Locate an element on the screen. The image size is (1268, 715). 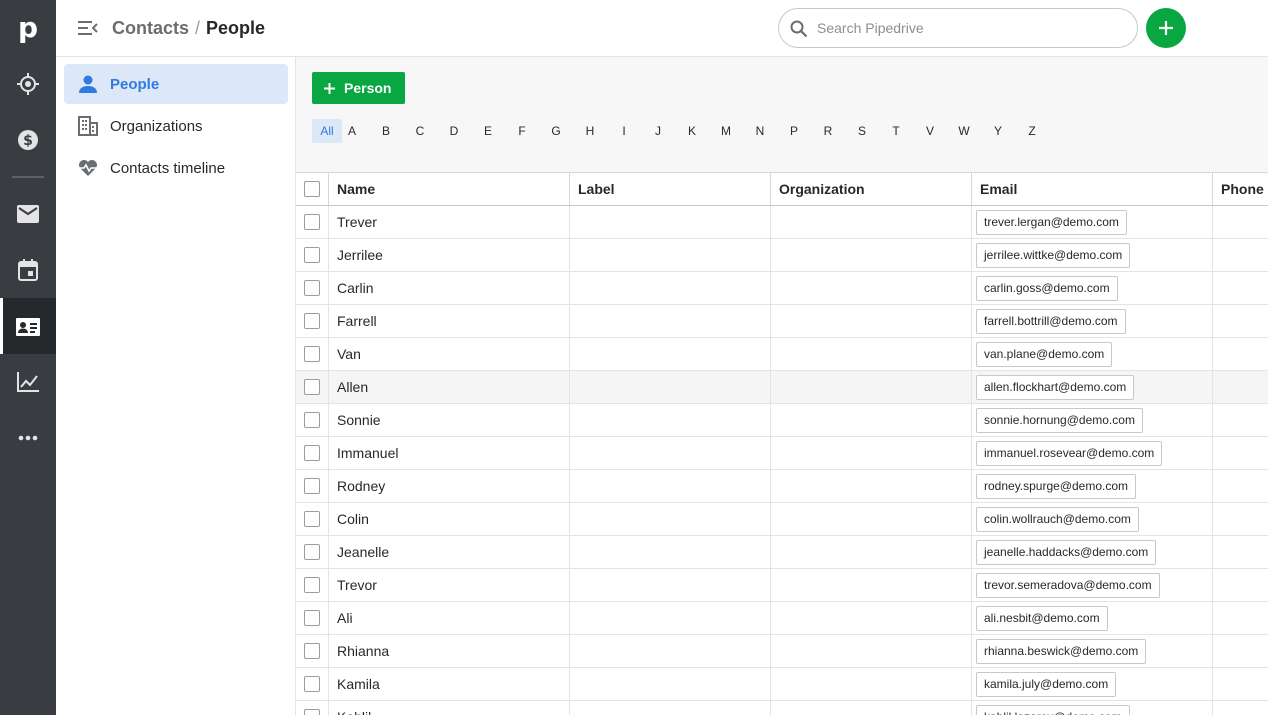
alphabet-letter-n: N is located at coordinates (760, 131).